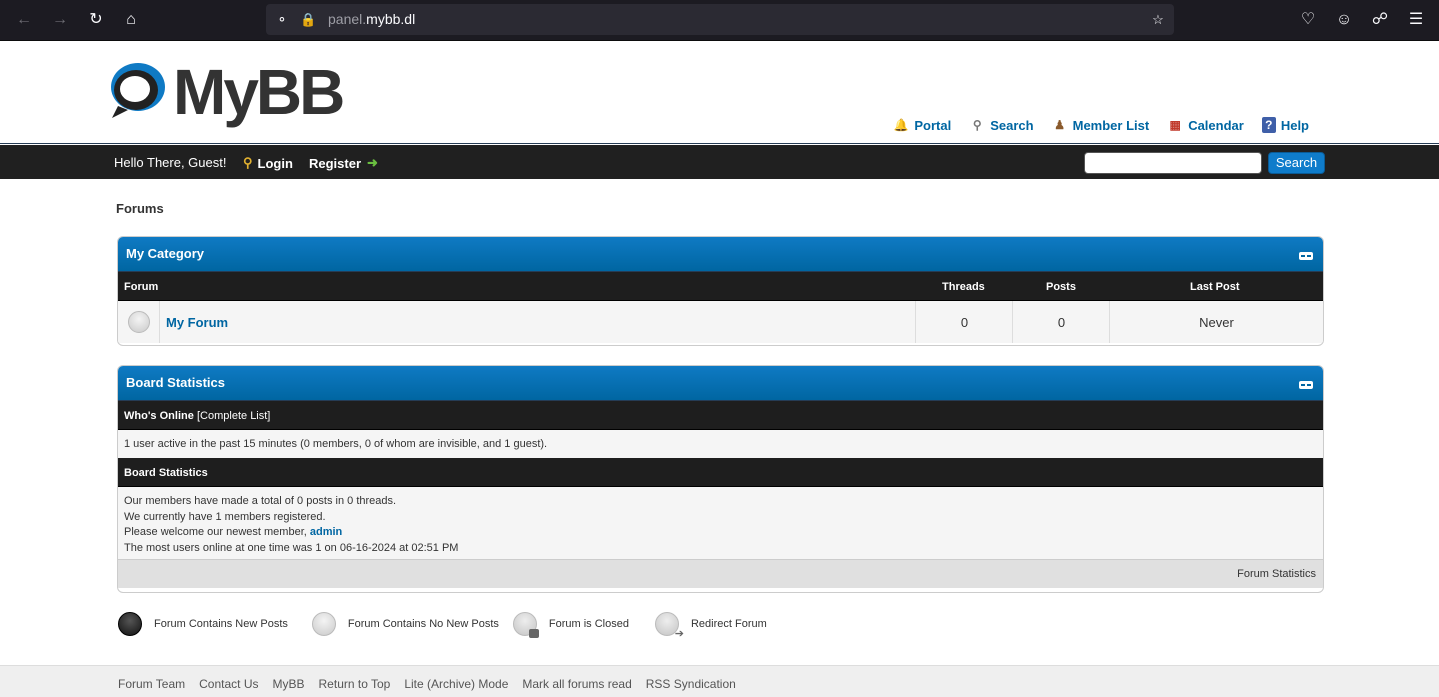  What do you see at coordinates (1294, 125) in the screenshot?
I see `menu-help-label: Help` at bounding box center [1294, 125].